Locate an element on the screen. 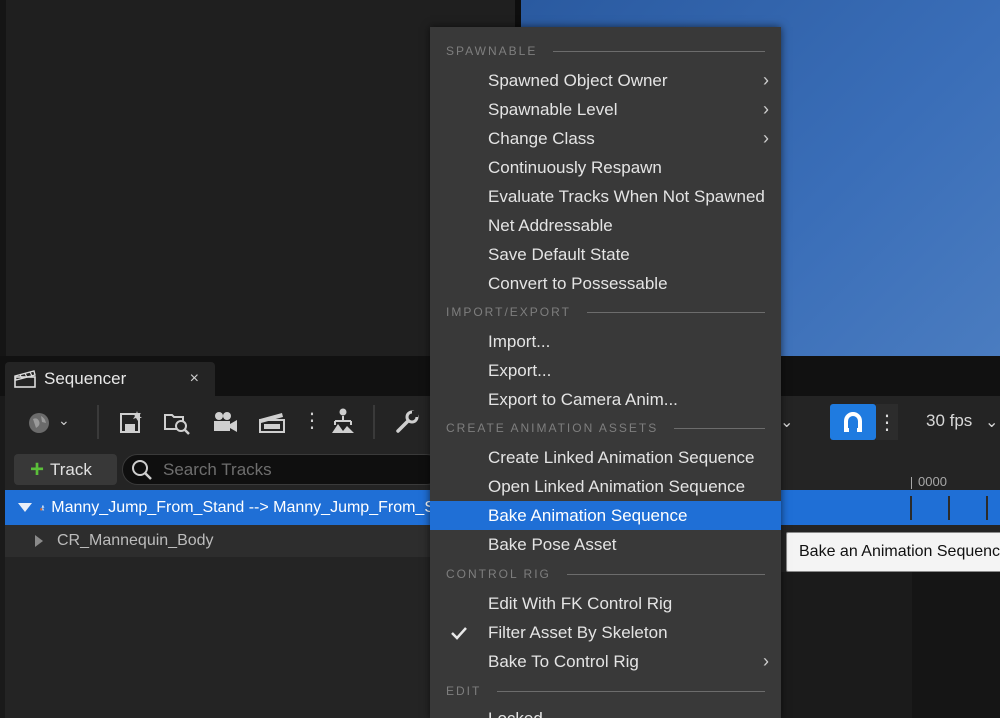 Image resolution: width=1000 pixels, height=718 pixels. menu-item-spawnable-level: Spawnable Level › is located at coordinates (605, 109).